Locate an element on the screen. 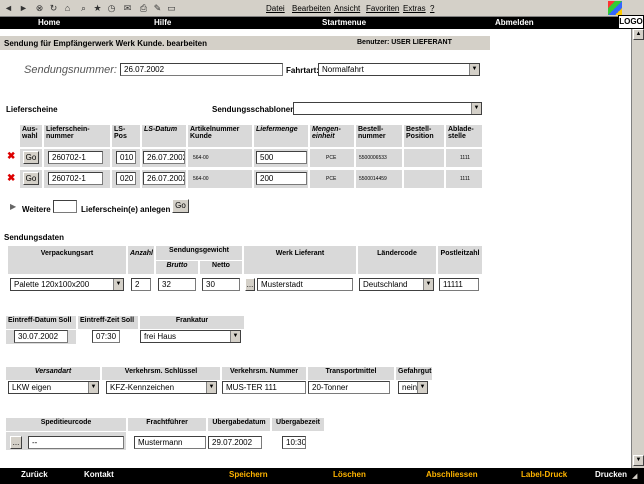  windows-logo-icon is located at coordinates (615, 8).